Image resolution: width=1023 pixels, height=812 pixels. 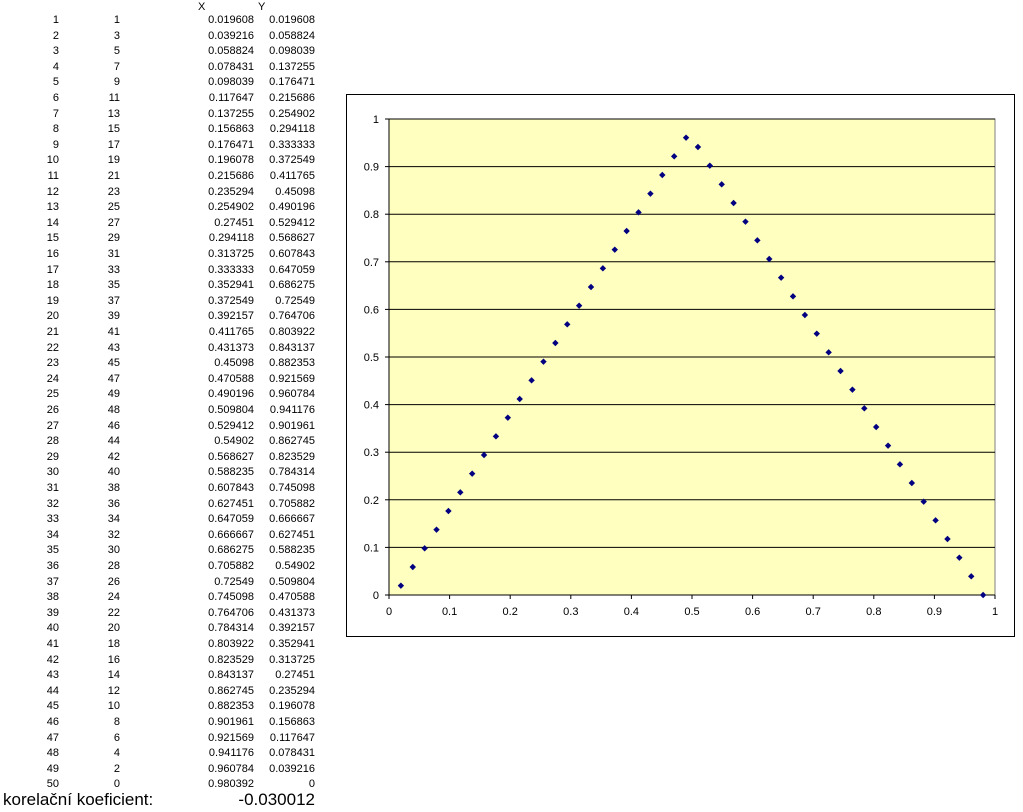 What do you see at coordinates (231, 300) in the screenshot?
I see `x-cell: 0.372549` at bounding box center [231, 300].